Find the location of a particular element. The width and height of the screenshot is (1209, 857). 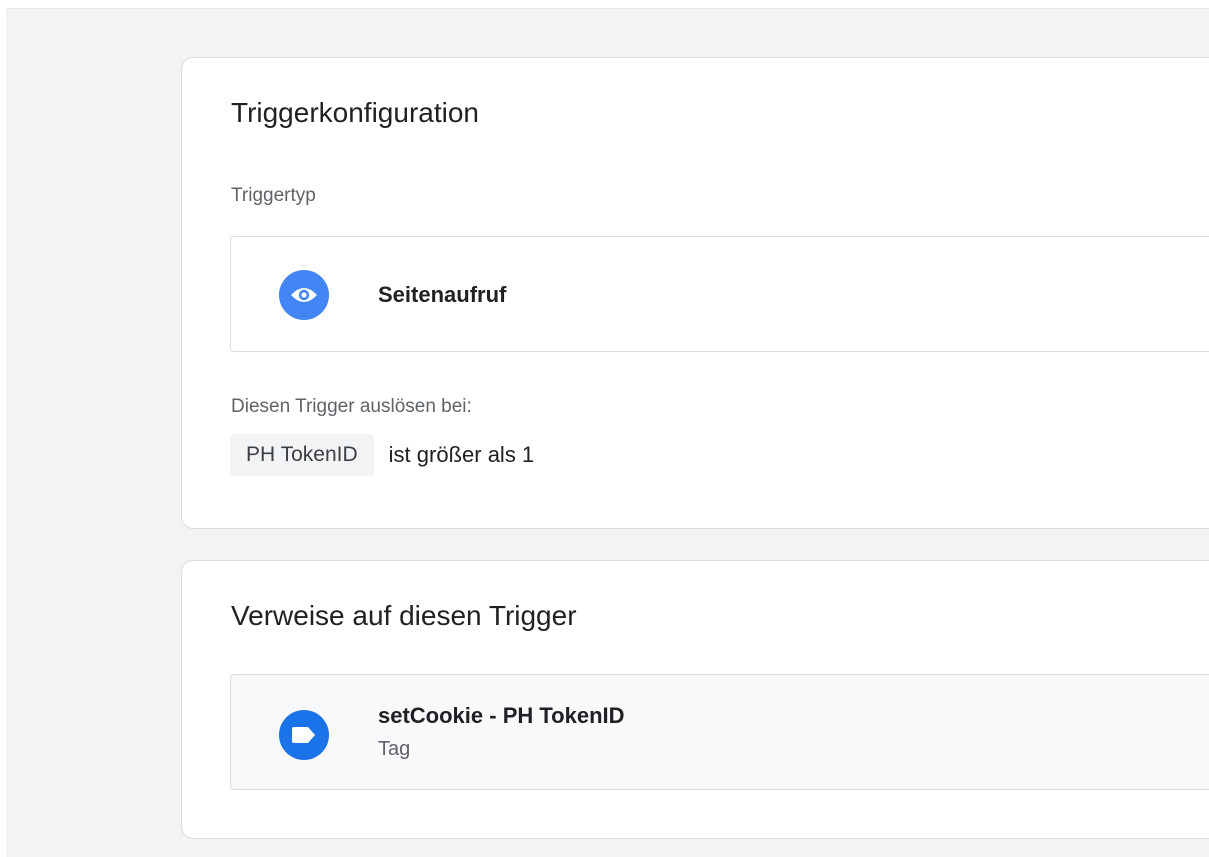

card-title: Verweise auf diesen Trigger is located at coordinates (404, 615).